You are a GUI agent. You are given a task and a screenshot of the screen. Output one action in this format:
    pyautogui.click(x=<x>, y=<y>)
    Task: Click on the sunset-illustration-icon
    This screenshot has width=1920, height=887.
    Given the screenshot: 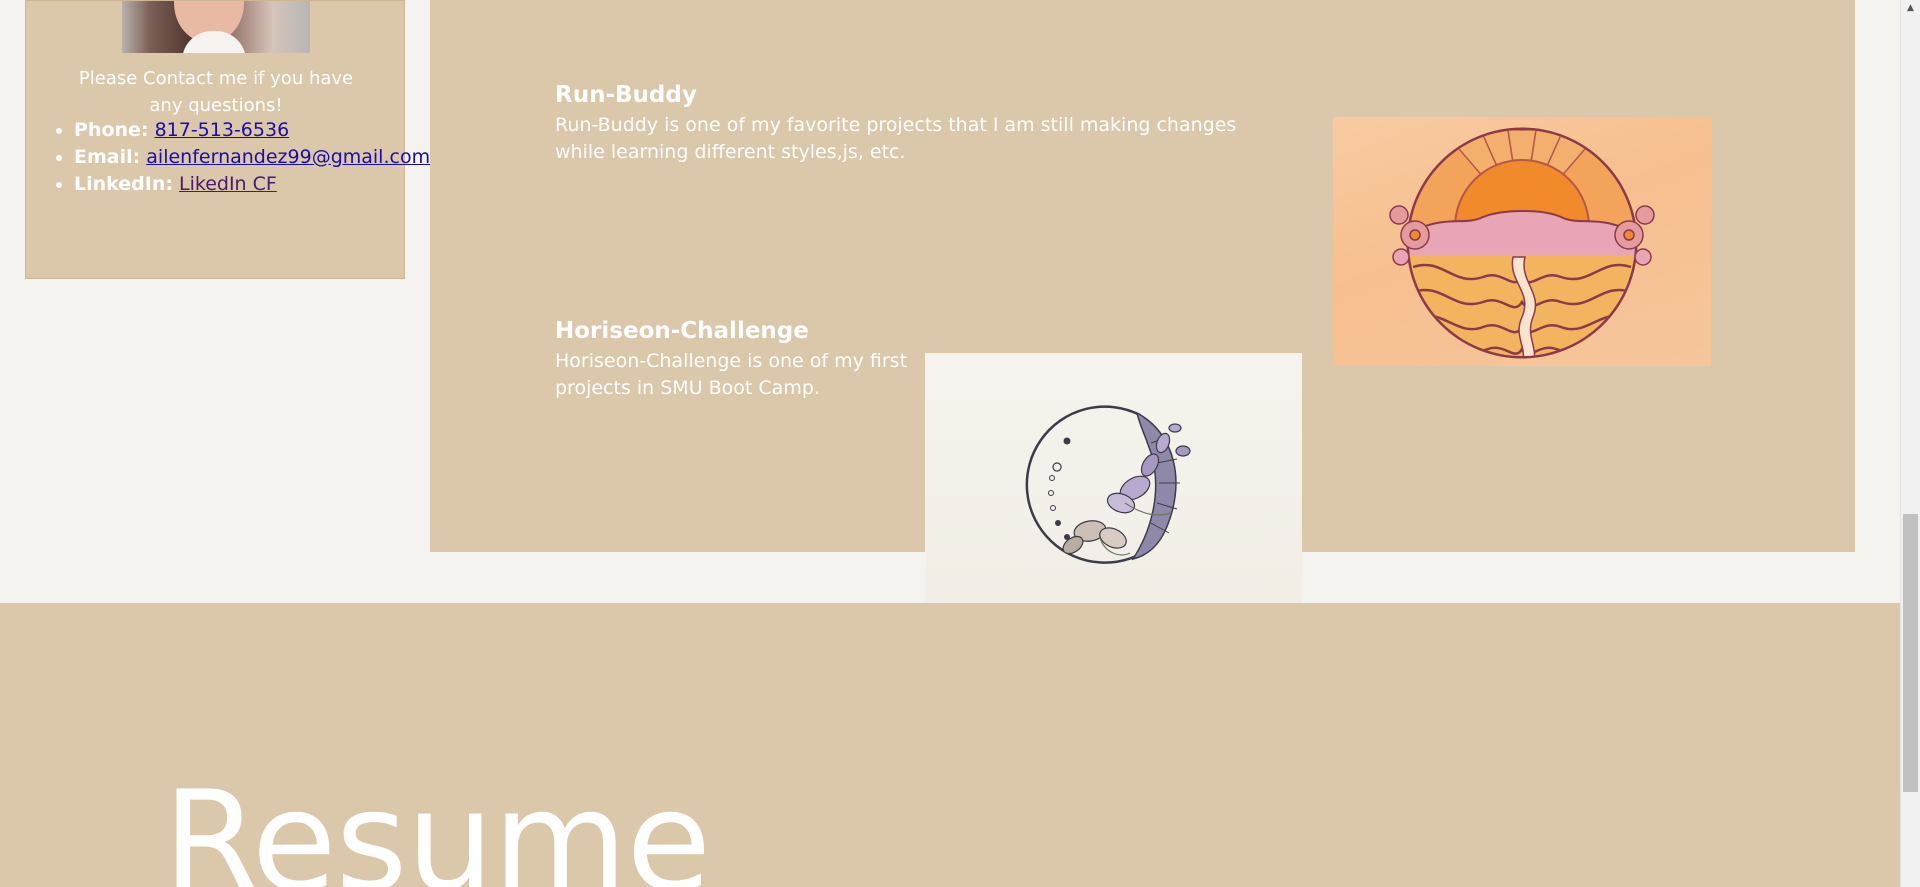 What is the action you would take?
    pyautogui.click(x=1522, y=243)
    